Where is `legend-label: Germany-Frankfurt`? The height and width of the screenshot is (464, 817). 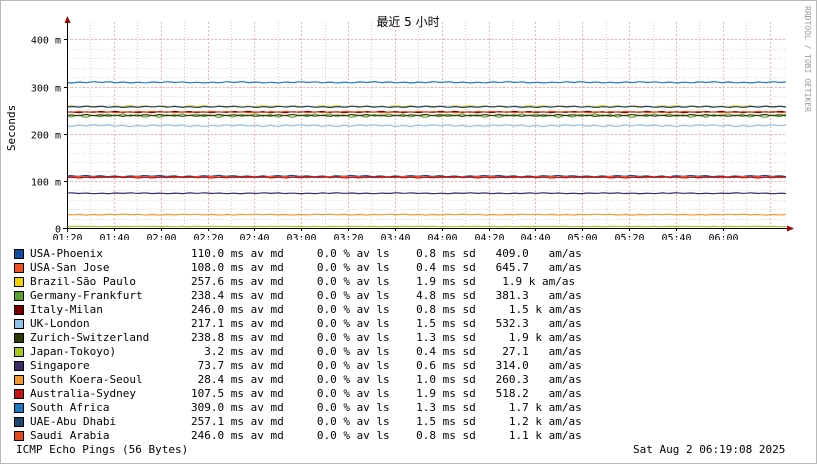 legend-label: Germany-Frankfurt is located at coordinates (86, 295).